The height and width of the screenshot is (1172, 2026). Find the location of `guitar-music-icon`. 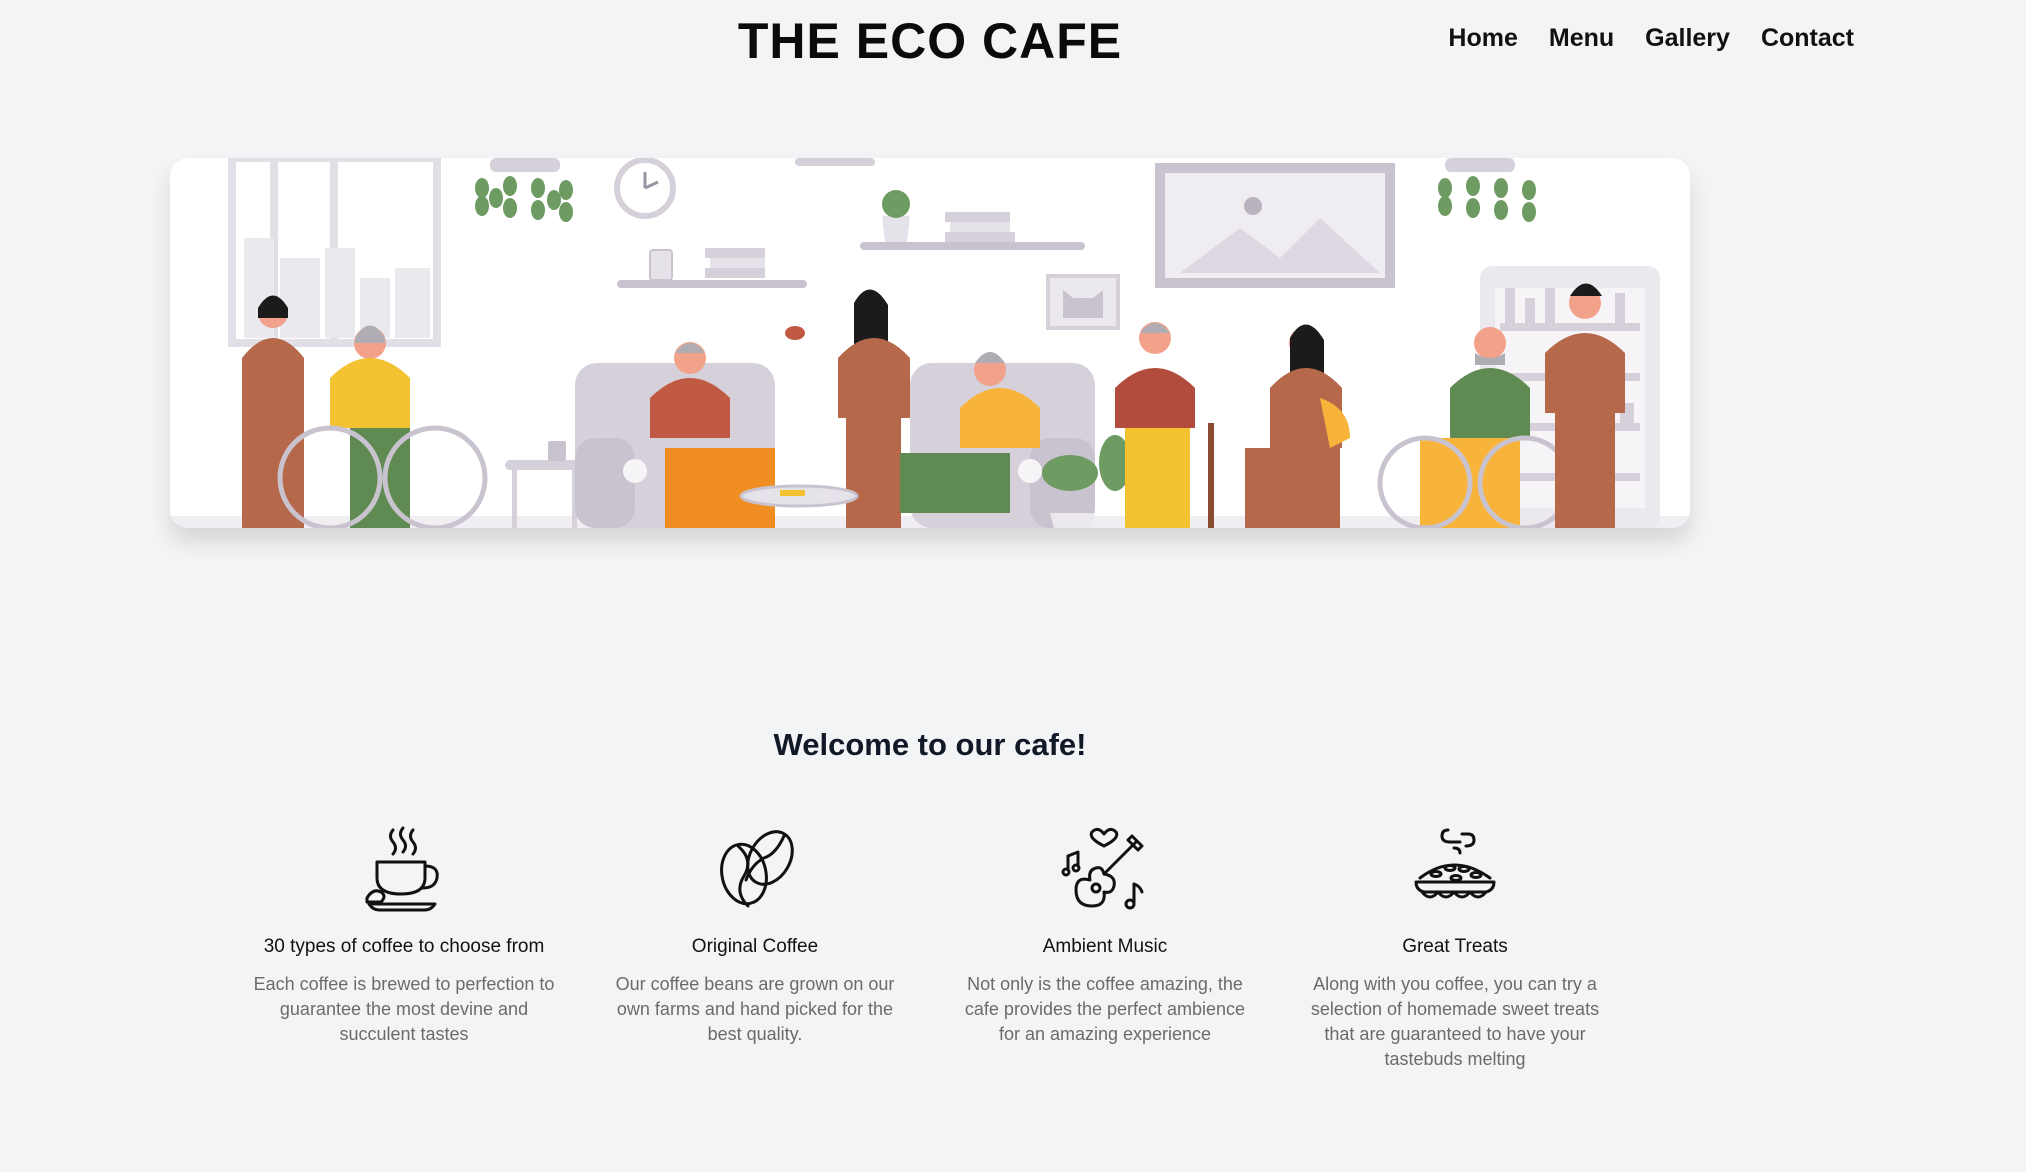

guitar-music-icon is located at coordinates (1102, 868).